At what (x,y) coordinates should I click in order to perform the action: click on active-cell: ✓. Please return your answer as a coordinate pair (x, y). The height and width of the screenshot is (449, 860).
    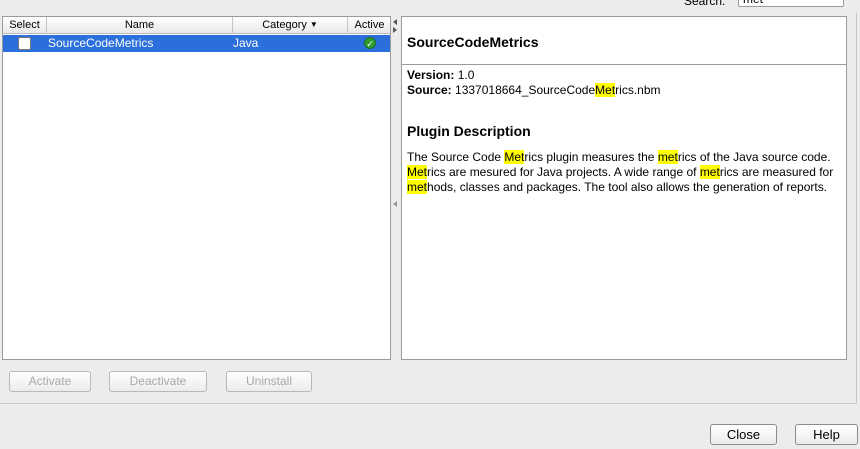
    Looking at the image, I should click on (369, 43).